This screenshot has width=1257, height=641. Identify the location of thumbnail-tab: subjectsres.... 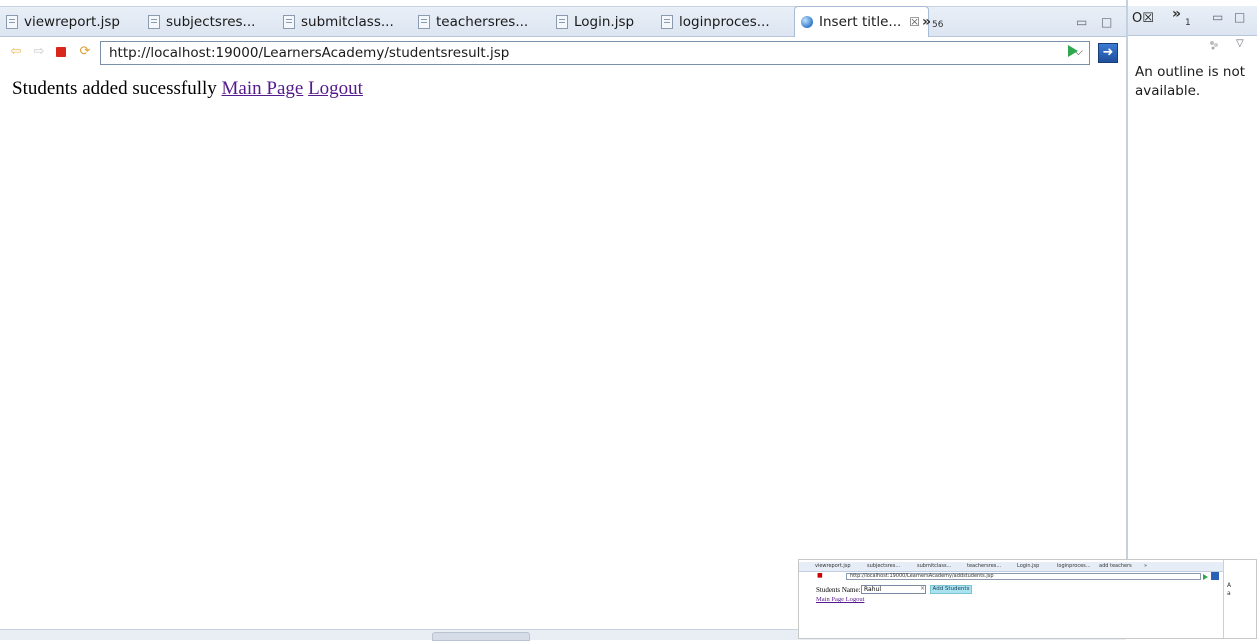
(884, 566).